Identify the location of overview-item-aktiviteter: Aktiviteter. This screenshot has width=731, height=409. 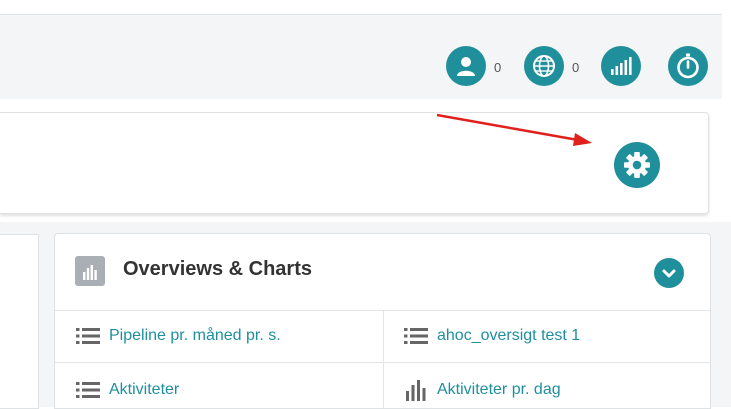
(127, 390).